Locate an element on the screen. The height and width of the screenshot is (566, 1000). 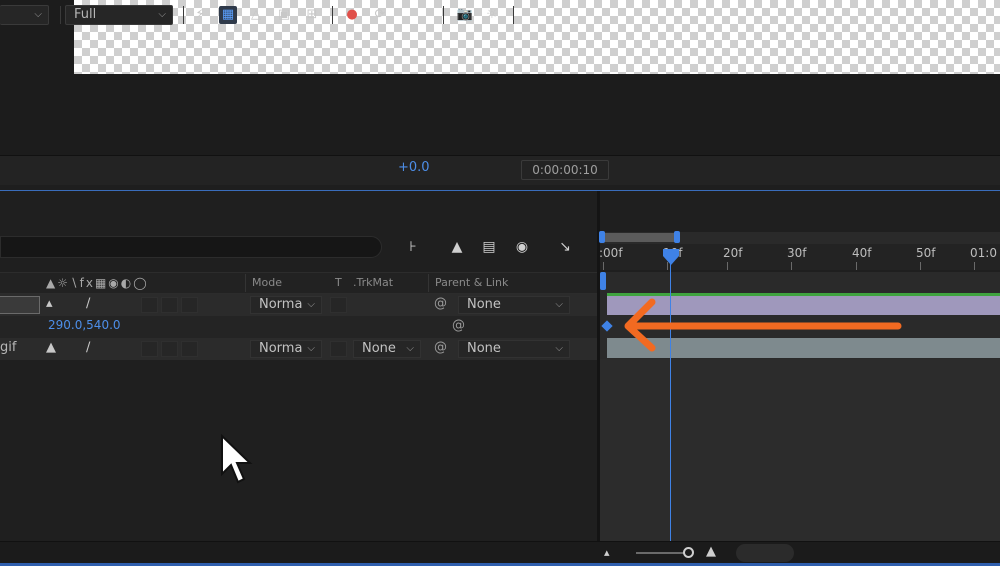
ruler-tick-label: 50f is located at coordinates (926, 253).